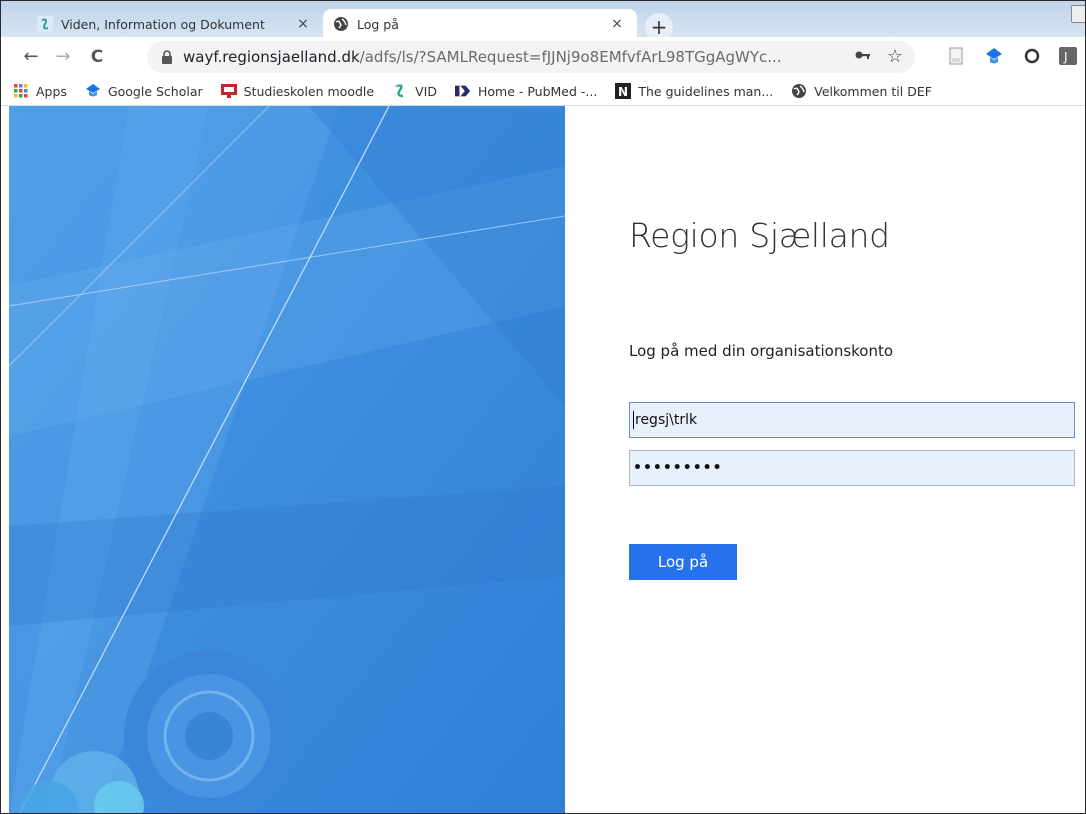  What do you see at coordinates (45, 24) in the screenshot?
I see `vid-favicon-icon` at bounding box center [45, 24].